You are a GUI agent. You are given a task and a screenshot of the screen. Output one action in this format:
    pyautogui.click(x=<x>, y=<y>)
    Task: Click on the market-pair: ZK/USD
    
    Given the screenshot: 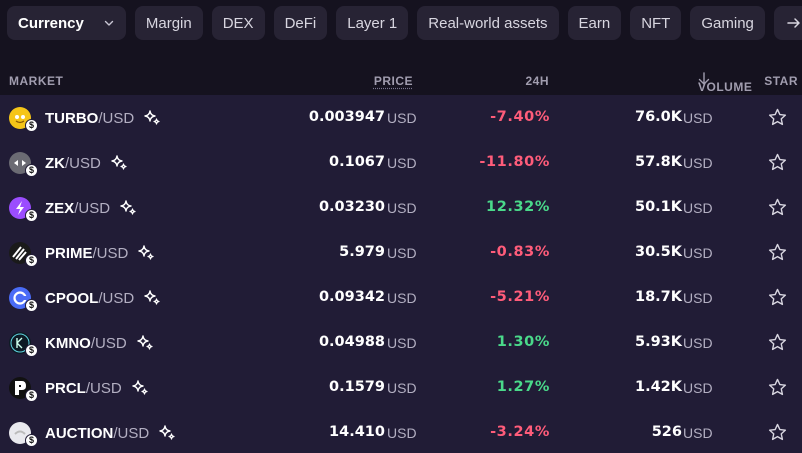 What is the action you would take?
    pyautogui.click(x=86, y=163)
    